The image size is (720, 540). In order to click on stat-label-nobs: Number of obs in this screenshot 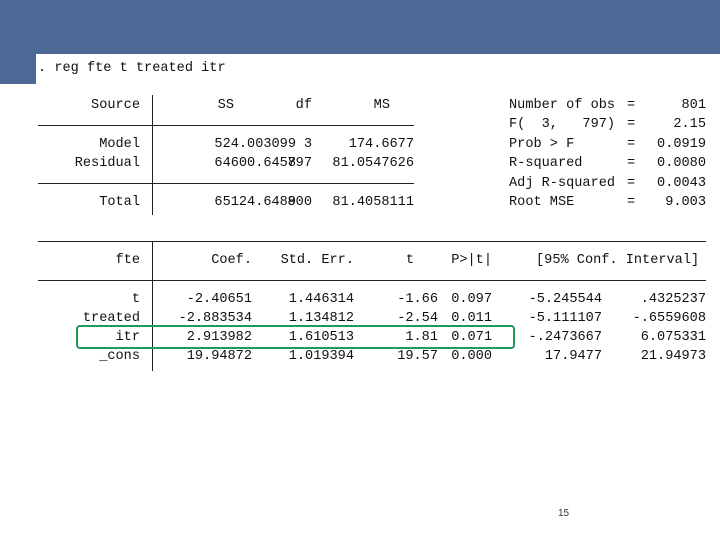, I will do `click(562, 105)`.